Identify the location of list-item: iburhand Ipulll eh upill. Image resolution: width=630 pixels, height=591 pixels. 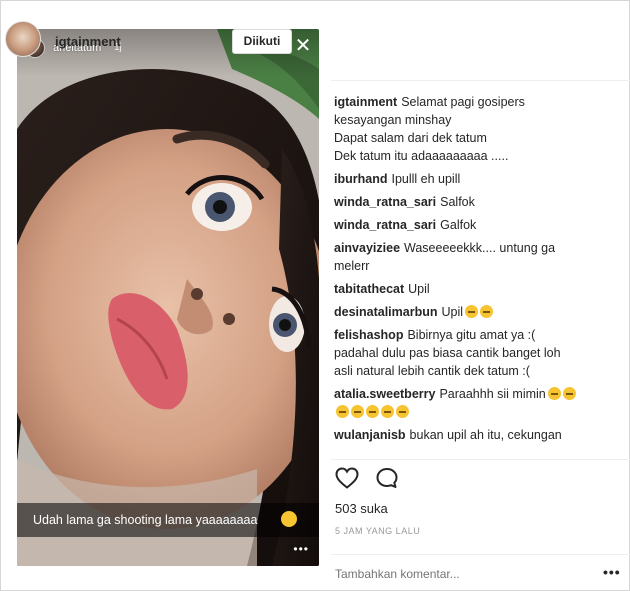
(479, 179).